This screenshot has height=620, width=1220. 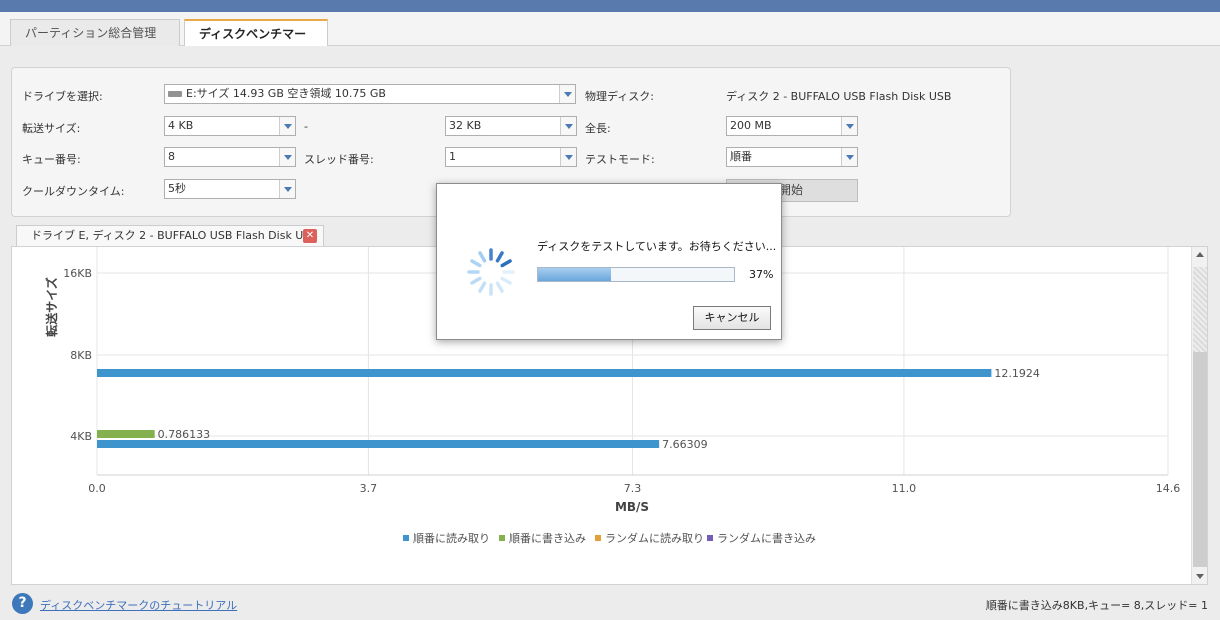 I want to click on cancel-button-label: キャンセル, so click(x=732, y=317).